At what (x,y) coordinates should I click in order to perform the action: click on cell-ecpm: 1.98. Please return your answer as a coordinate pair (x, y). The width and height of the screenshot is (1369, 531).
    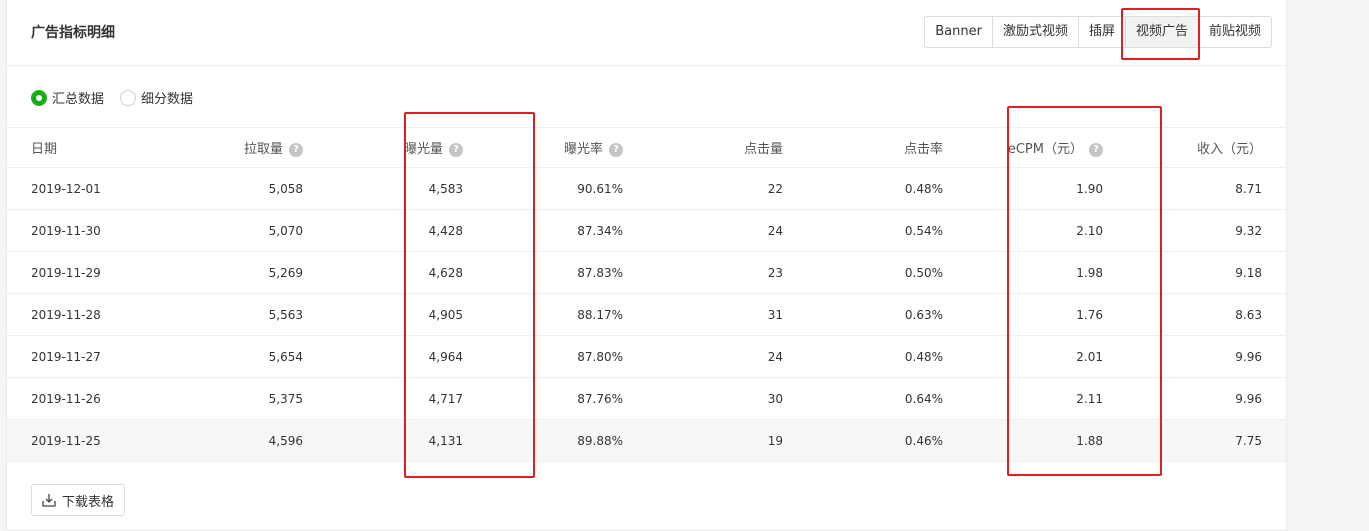
    Looking at the image, I should click on (1047, 272).